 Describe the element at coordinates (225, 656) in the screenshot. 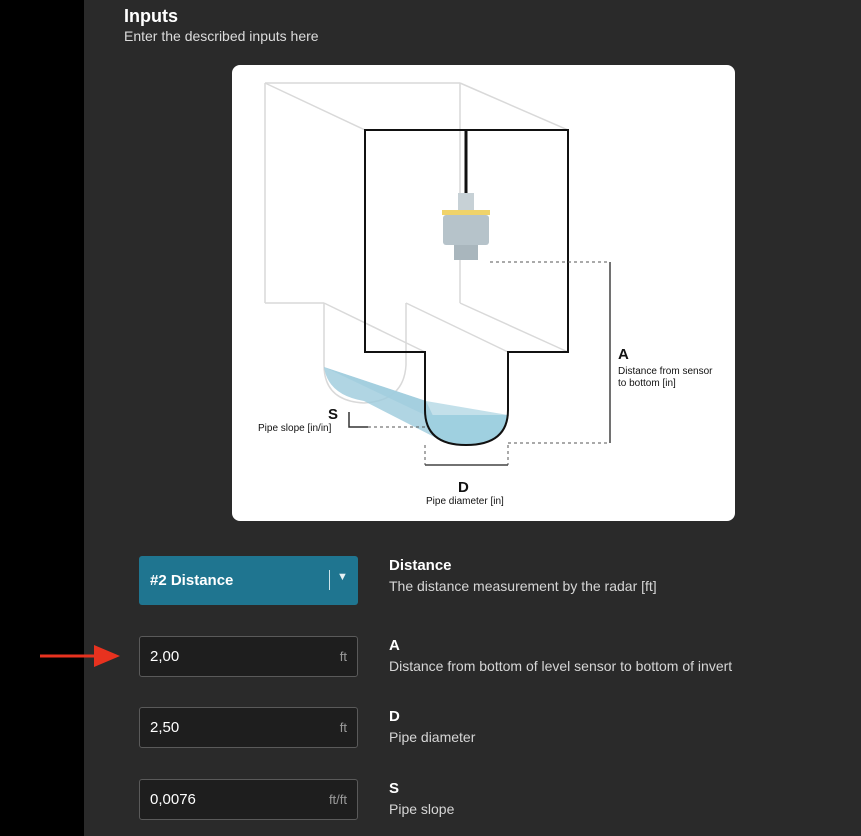

I see `field-a-input` at that location.